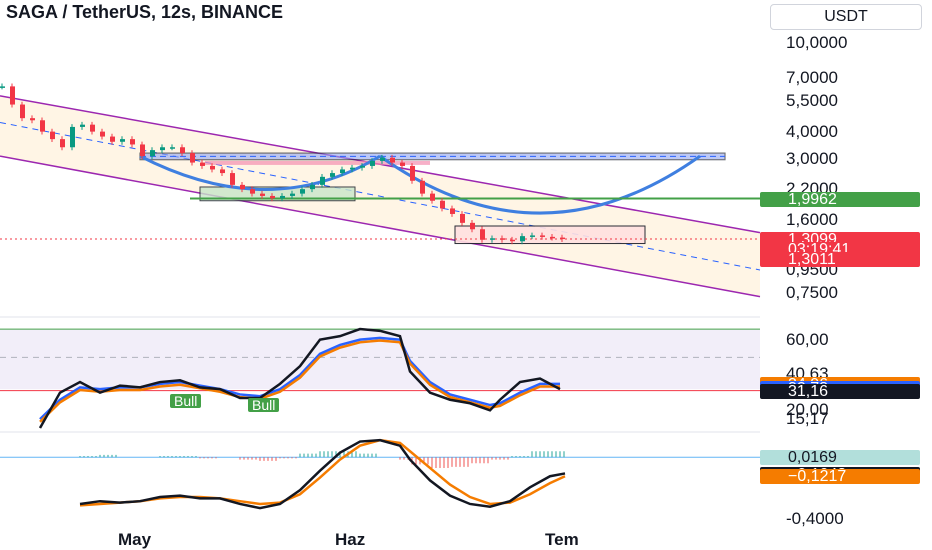 The image size is (932, 550). I want to click on rsi-value-tag: 31,16, so click(840, 391).